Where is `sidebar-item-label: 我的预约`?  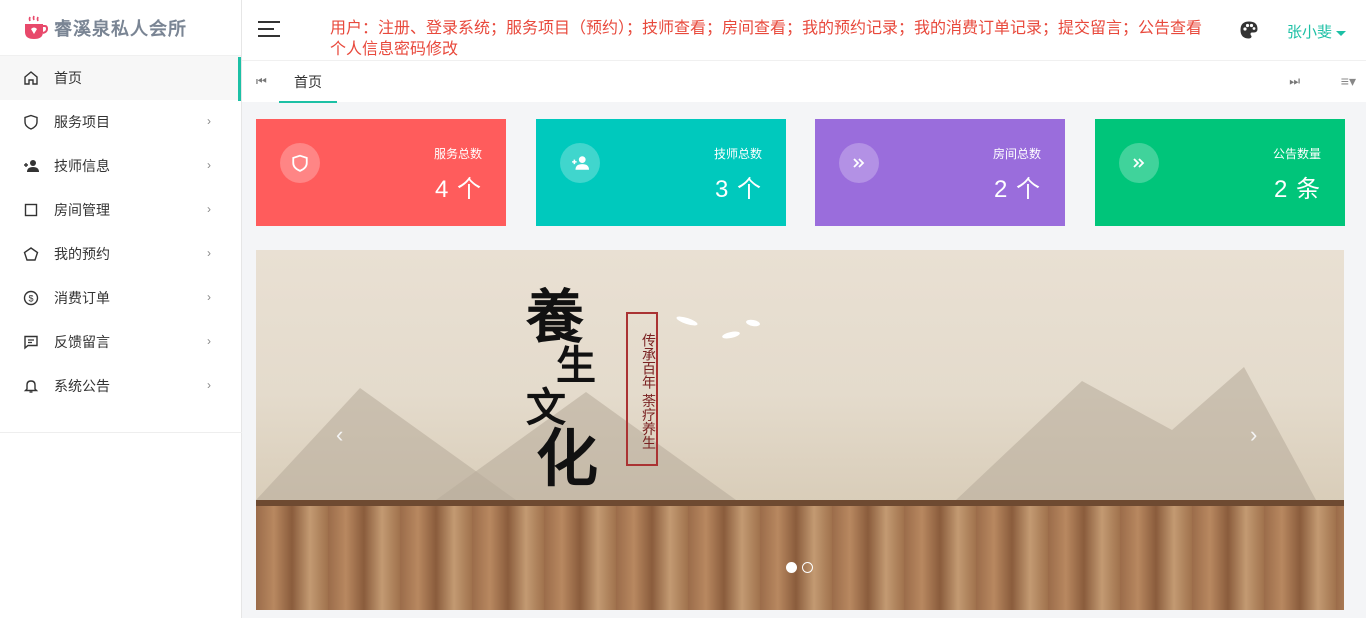
sidebar-item-label: 我的预约 is located at coordinates (82, 254).